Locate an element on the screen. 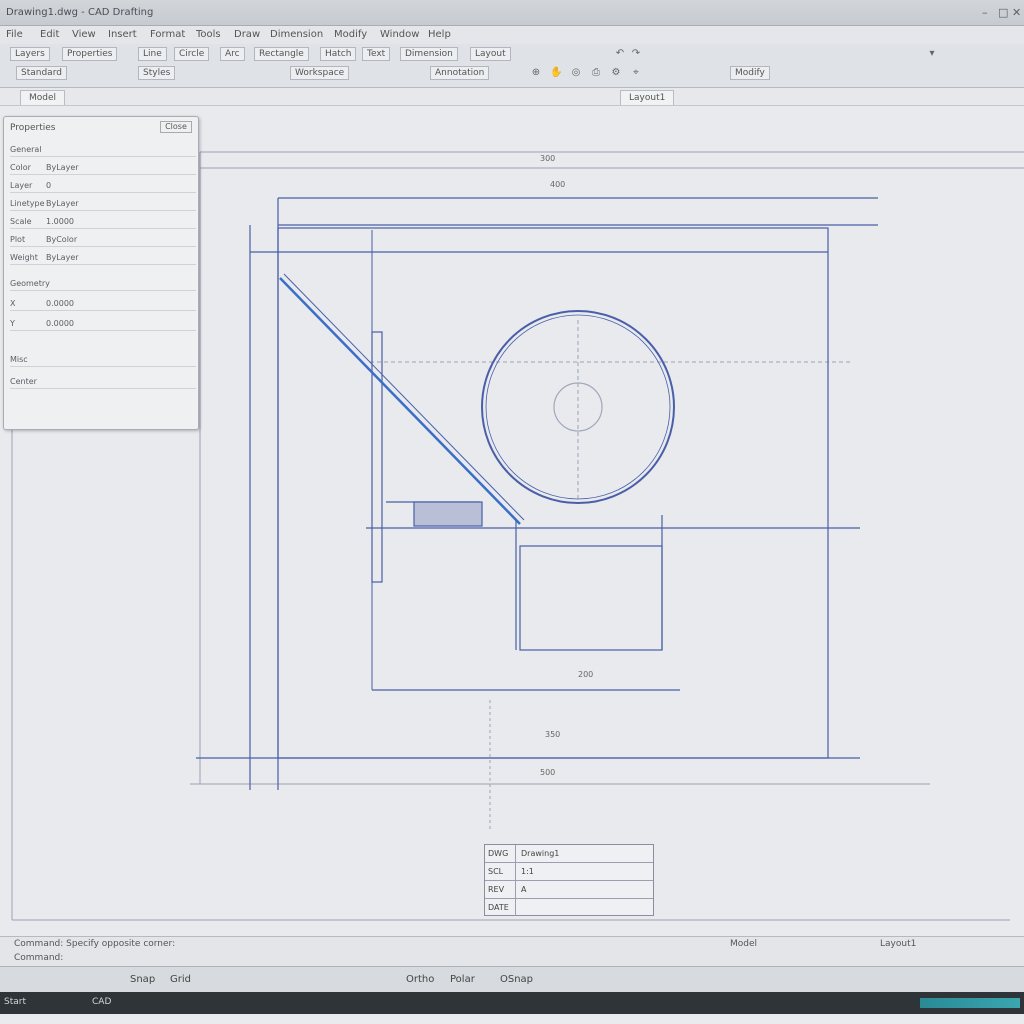 Image resolution: width=1024 pixels, height=1024 pixels. text-button: Text is located at coordinates (376, 54).